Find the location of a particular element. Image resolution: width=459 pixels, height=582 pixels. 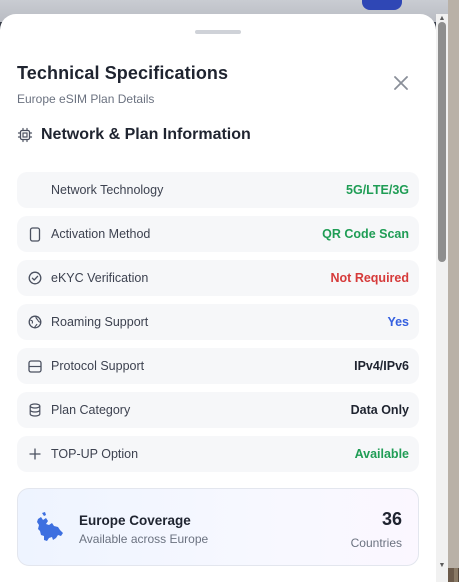

spec-value: IPv4/IPv6 is located at coordinates (381, 366).